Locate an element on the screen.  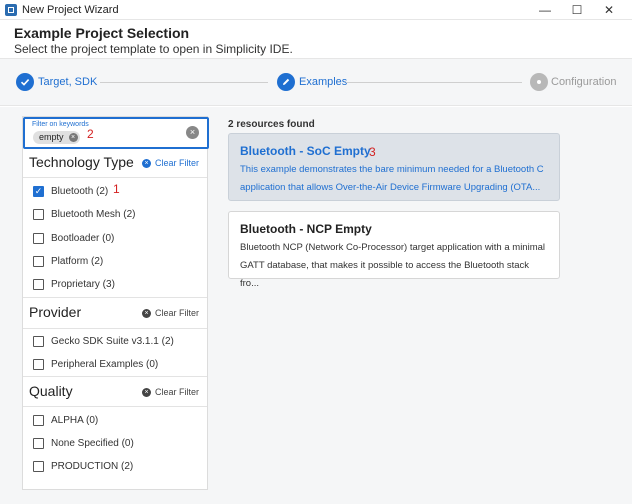
filter-option-production: PRODUCTION (2) is located at coordinates (83, 466).